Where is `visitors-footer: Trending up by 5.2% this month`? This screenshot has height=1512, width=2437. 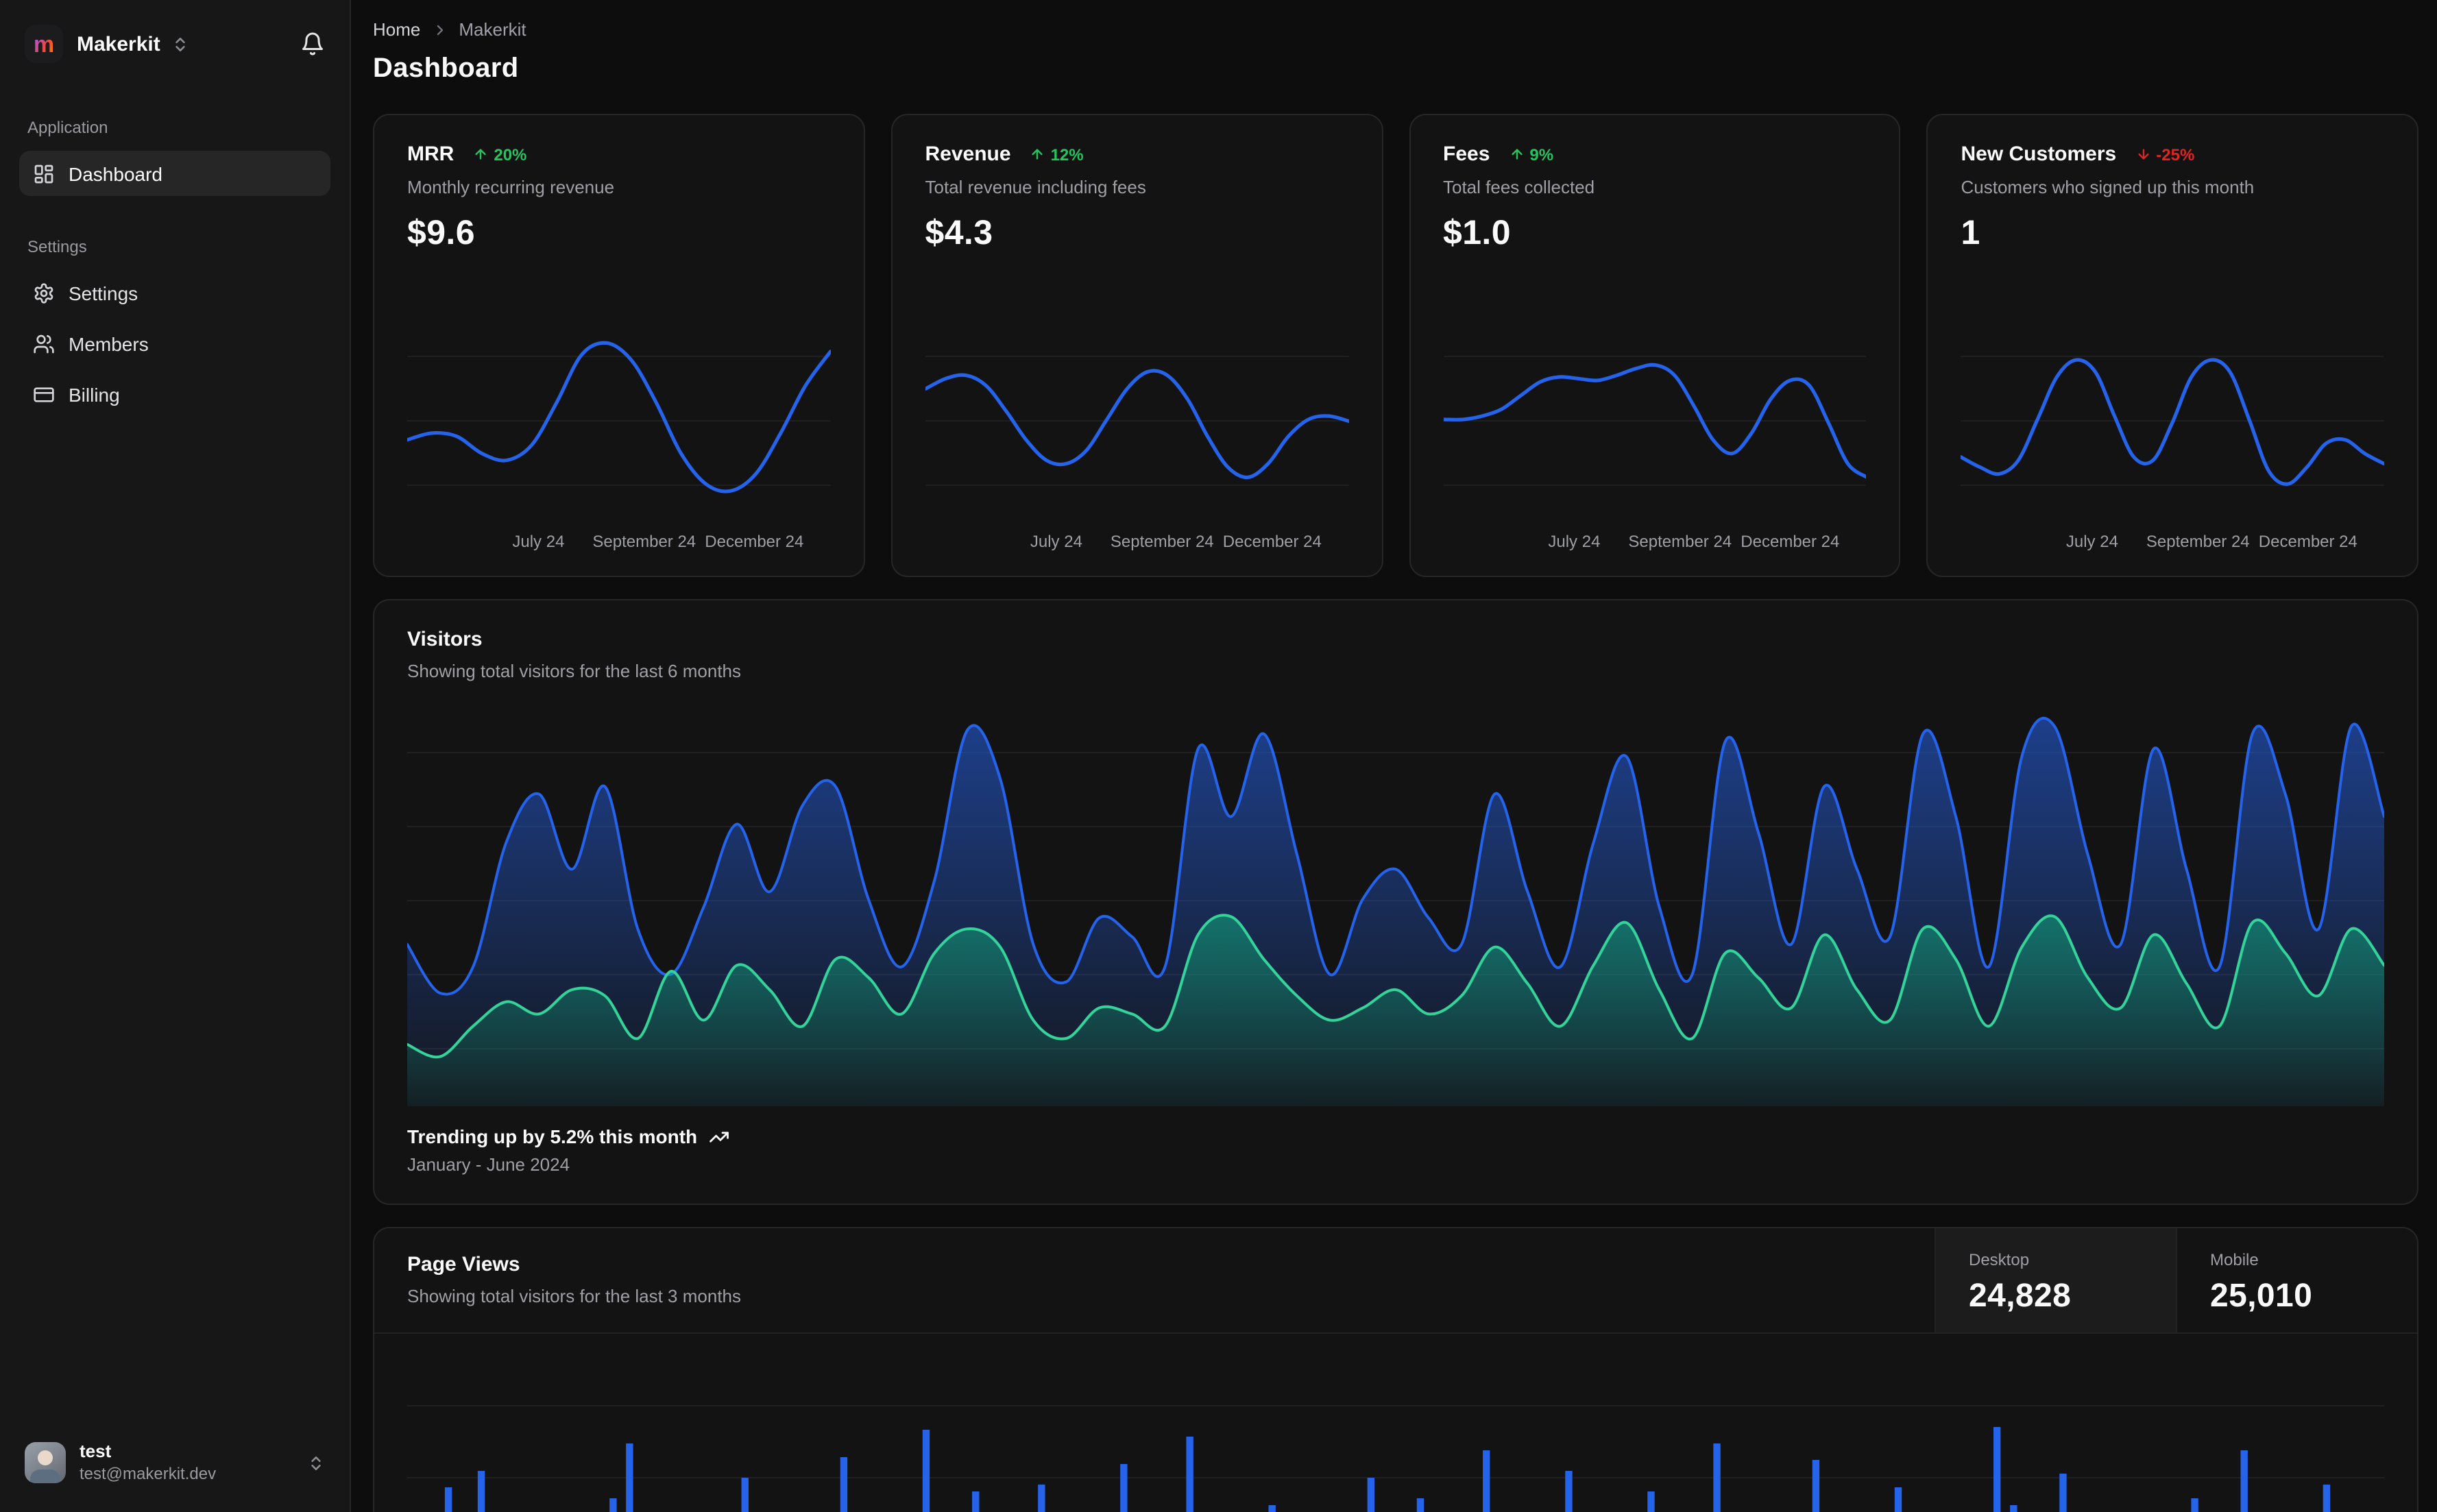 visitors-footer: Trending up by 5.2% this month is located at coordinates (1395, 1136).